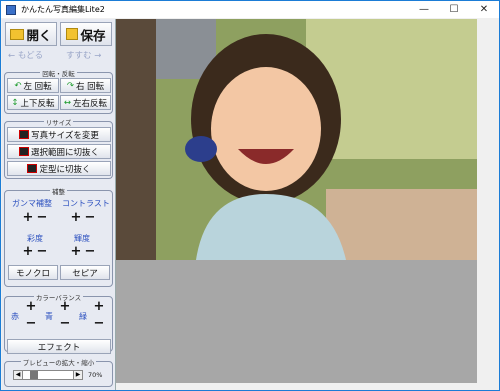 The height and width of the screenshot is (391, 500). I want to click on green-plus-button: +, so click(99, 306).